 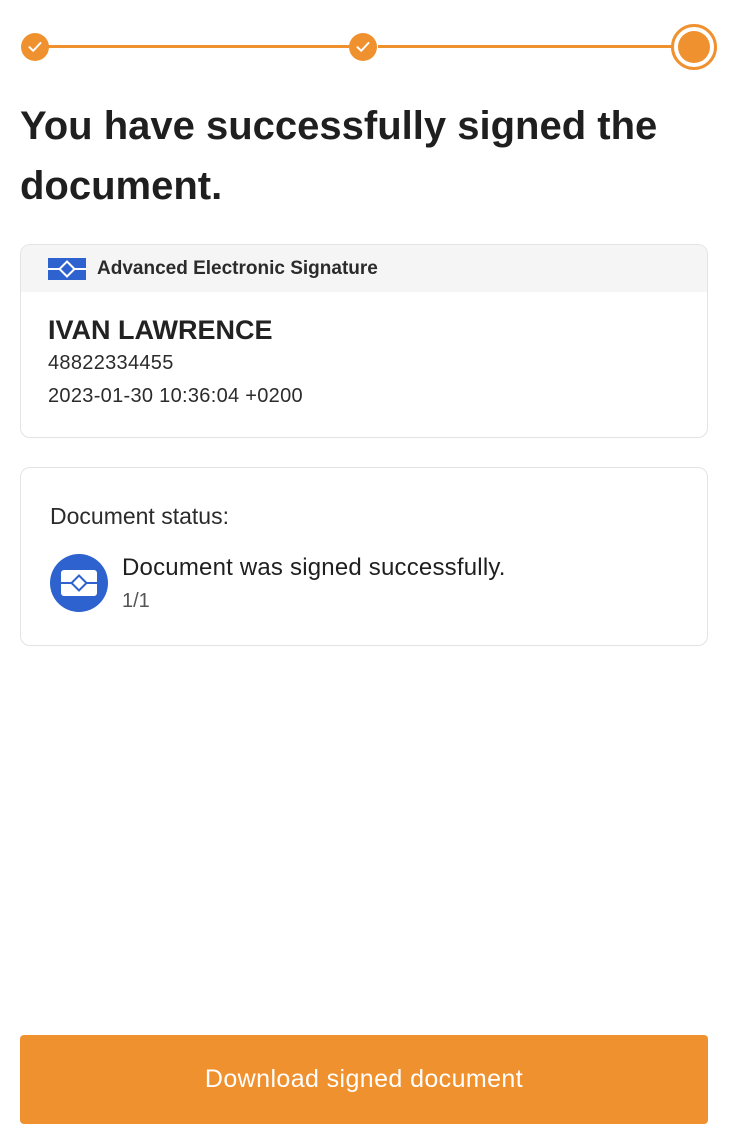 I want to click on download-signed-document-button: Download signed document, so click(x=364, y=1079).